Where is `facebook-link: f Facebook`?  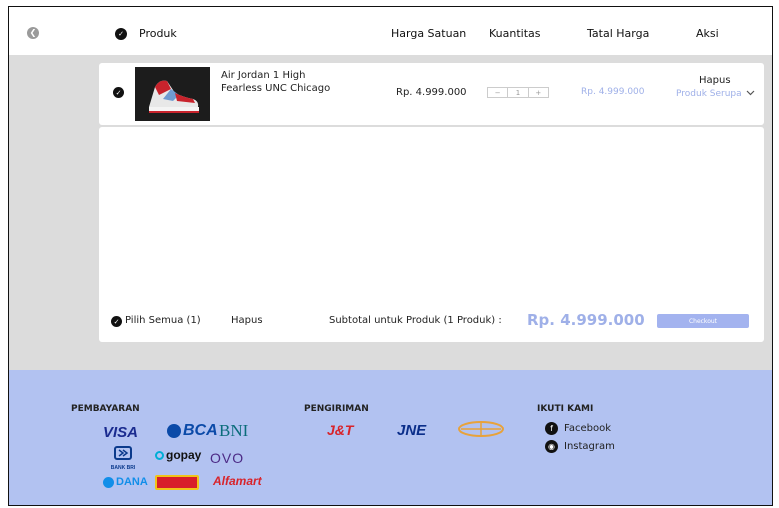 facebook-link: f Facebook is located at coordinates (578, 428).